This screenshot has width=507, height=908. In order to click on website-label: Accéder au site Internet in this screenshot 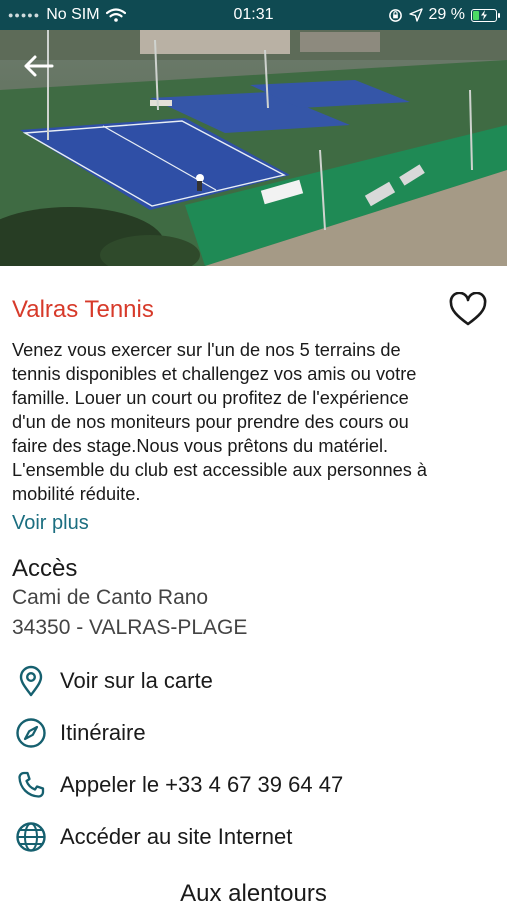, I will do `click(176, 836)`.